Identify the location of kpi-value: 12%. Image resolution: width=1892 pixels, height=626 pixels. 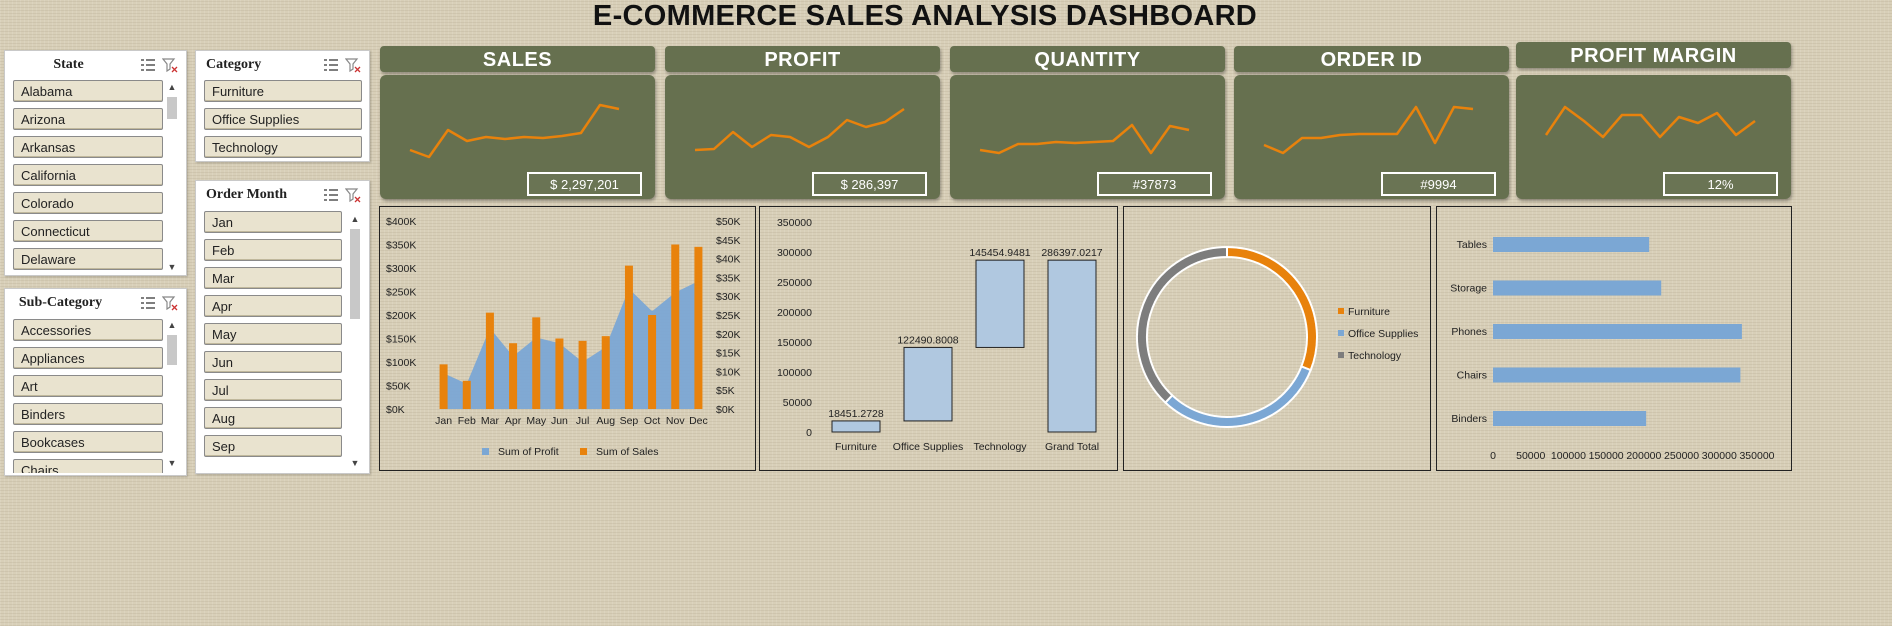
(1720, 184).